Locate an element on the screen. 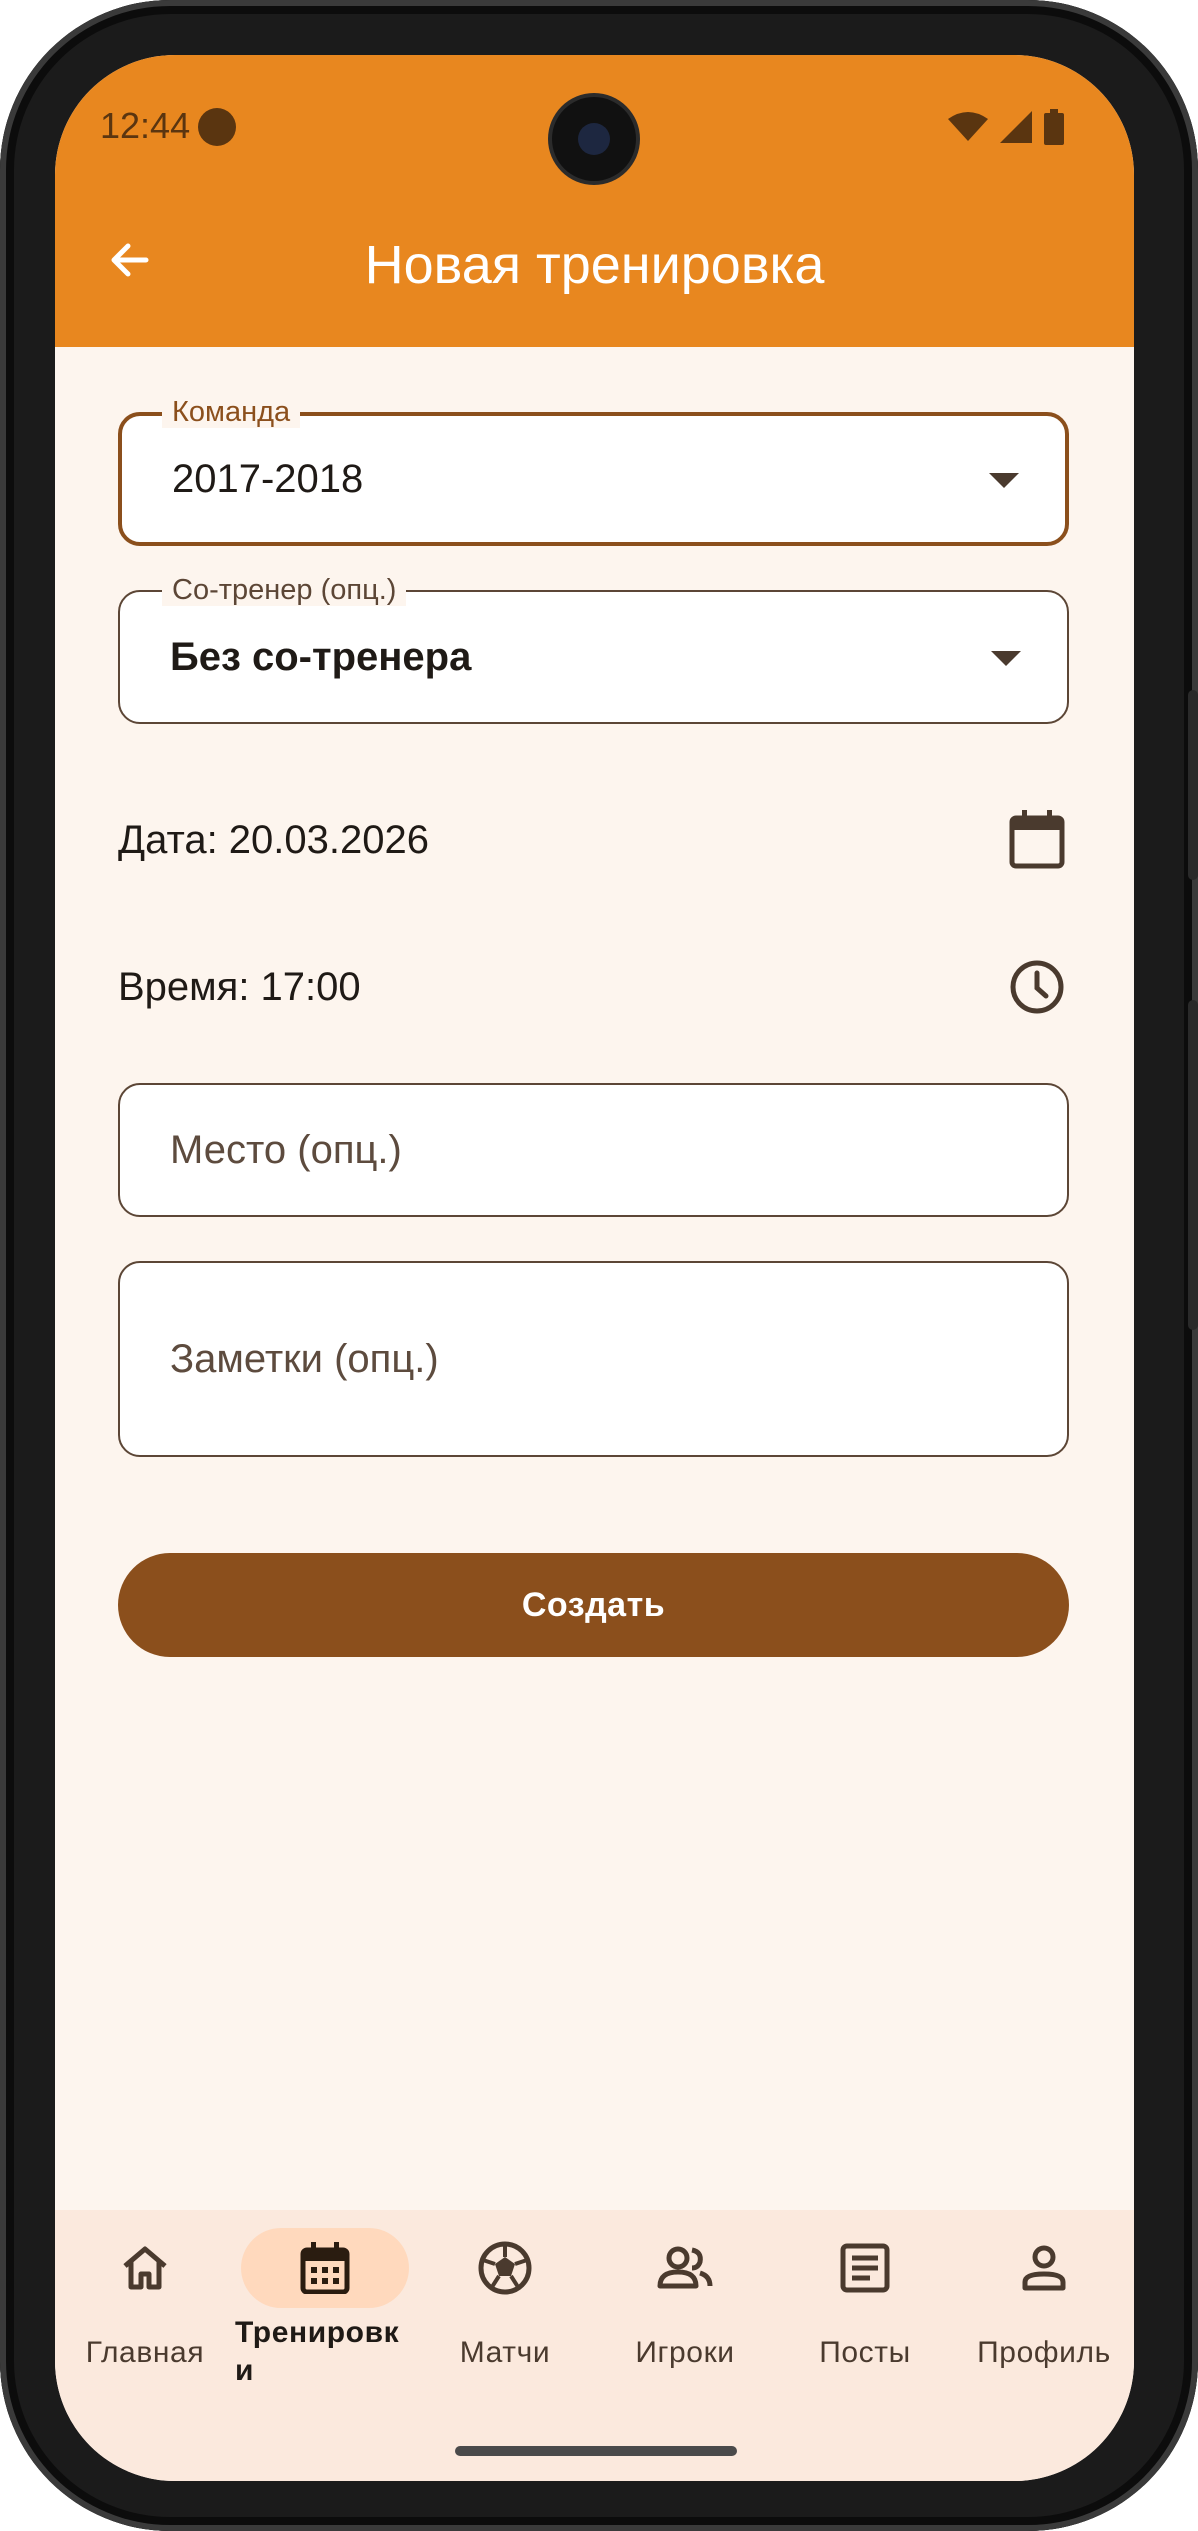  notes-input: Заметки (опц.) is located at coordinates (593, 1359).